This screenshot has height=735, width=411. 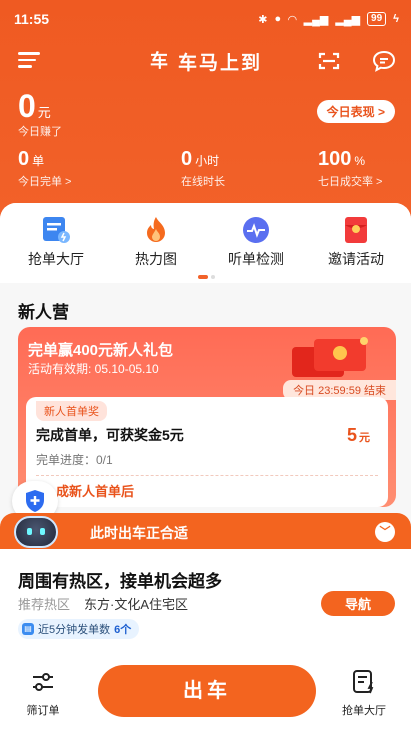 What do you see at coordinates (44, 112) in the screenshot?
I see `earnings-unit: 元` at bounding box center [44, 112].